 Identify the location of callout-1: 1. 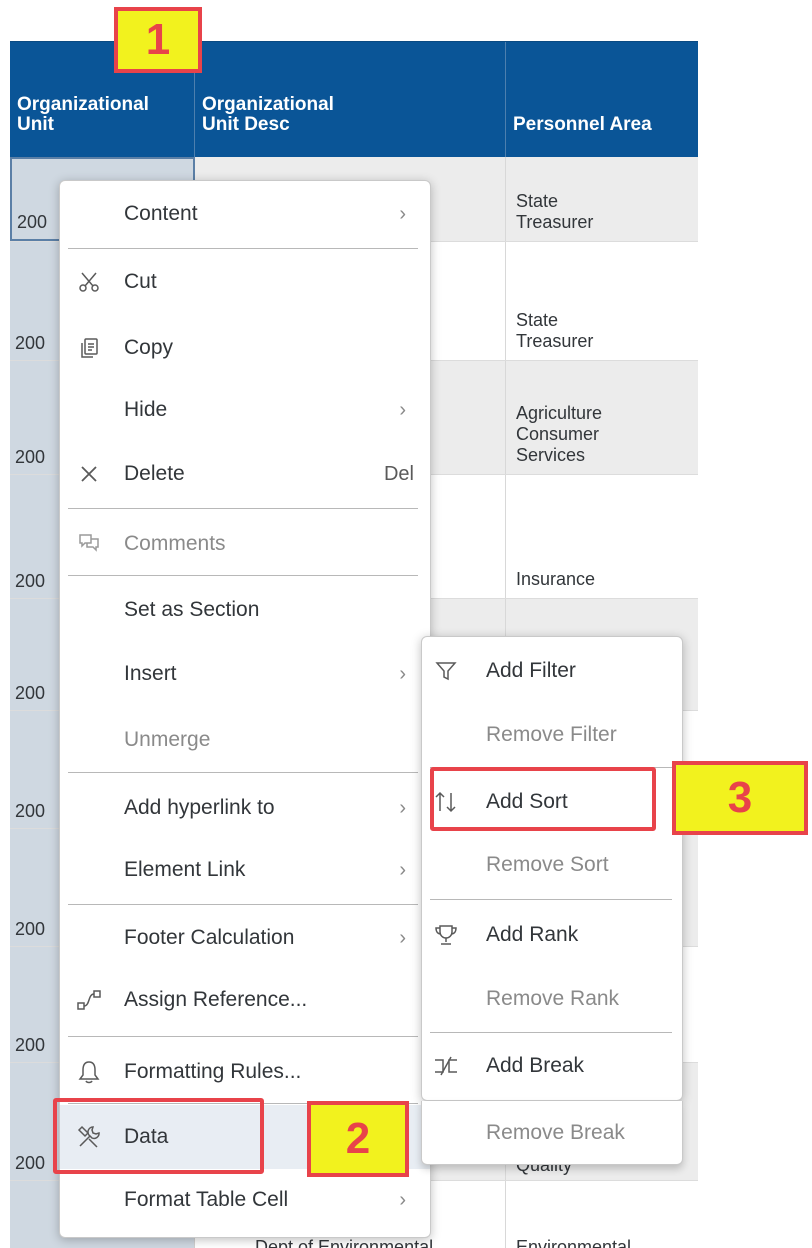
(158, 40).